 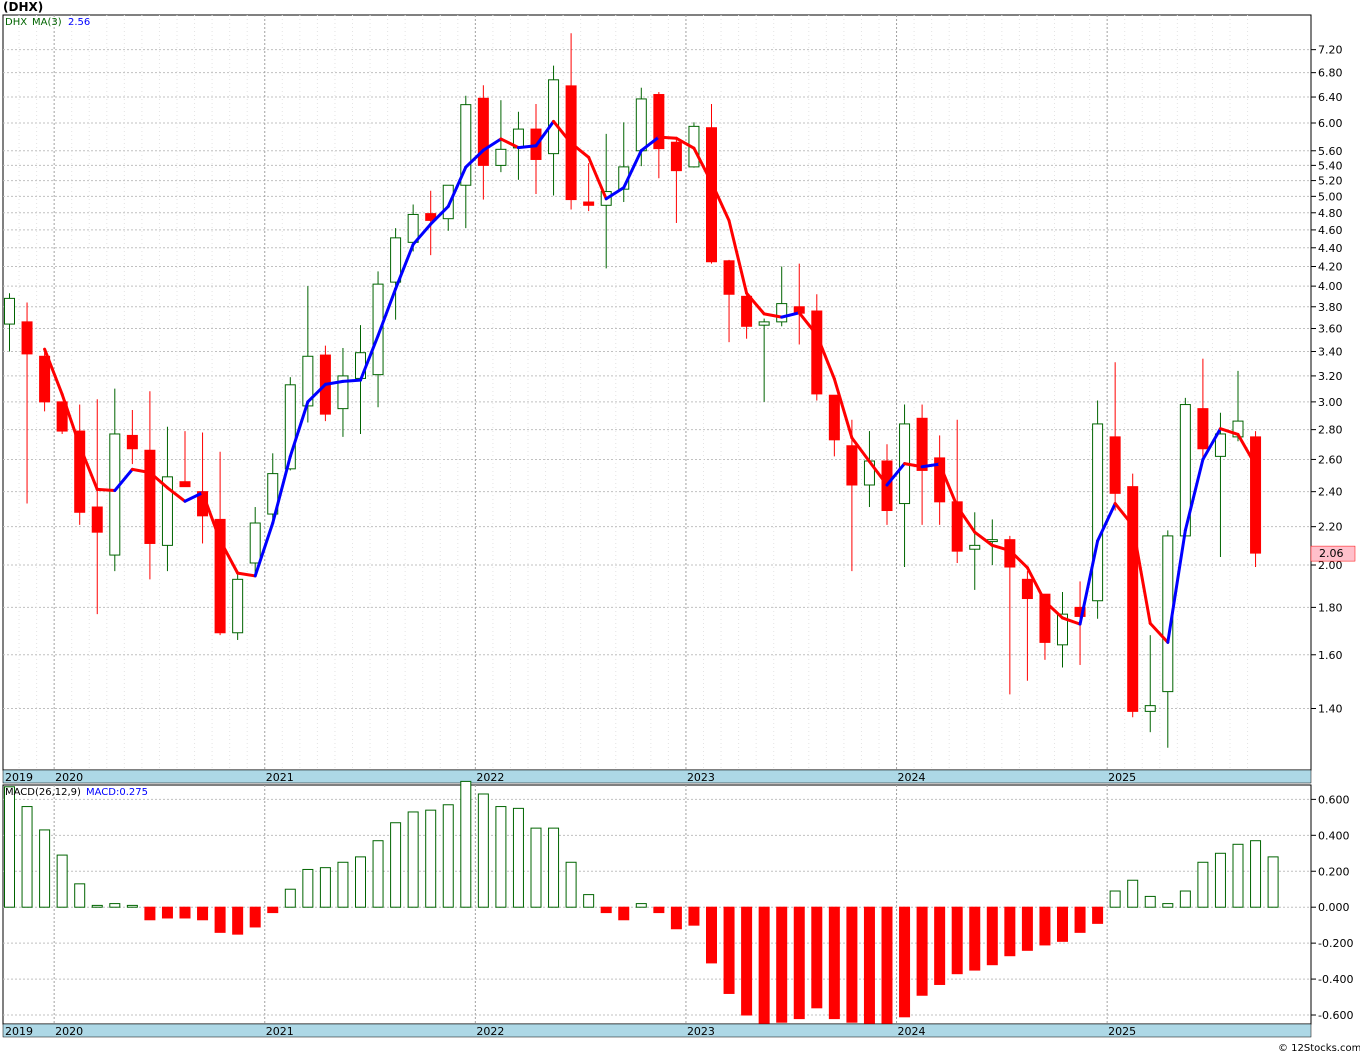 What do you see at coordinates (1330, 230) in the screenshot?
I see `price-tick-label: 4.60` at bounding box center [1330, 230].